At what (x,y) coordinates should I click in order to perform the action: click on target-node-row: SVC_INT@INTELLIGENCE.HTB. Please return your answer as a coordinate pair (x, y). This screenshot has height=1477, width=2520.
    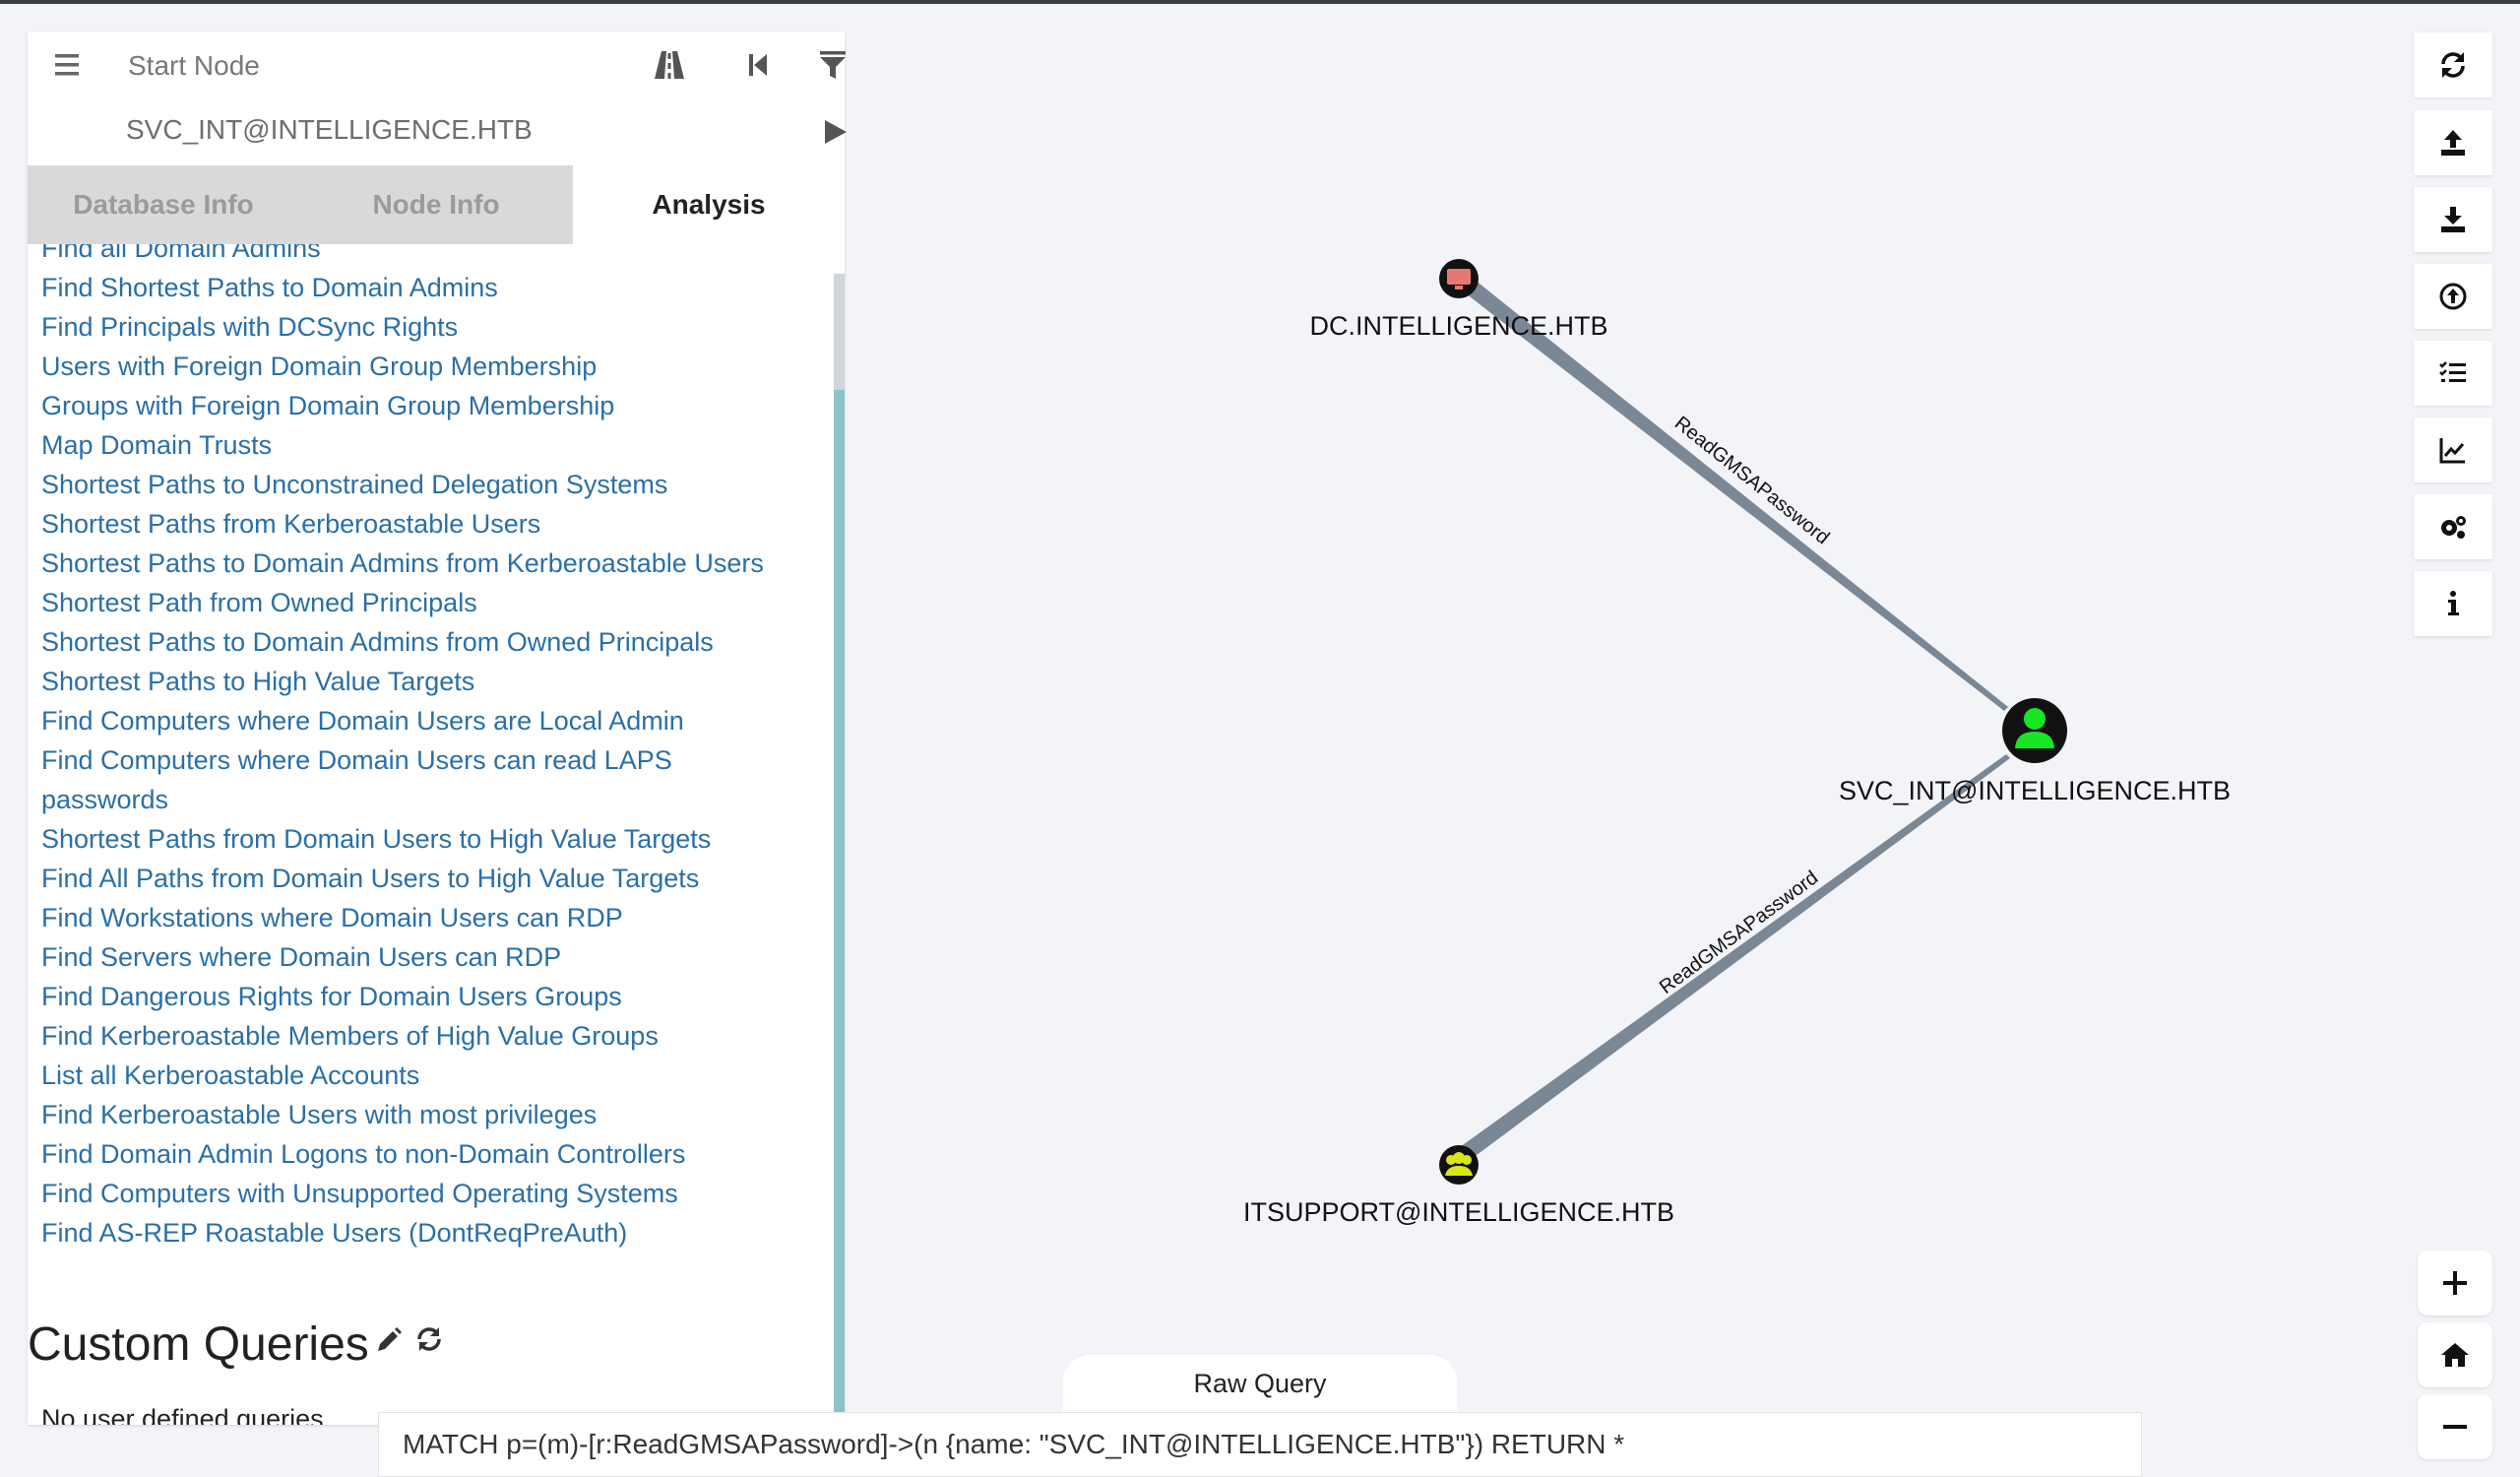
    Looking at the image, I should click on (437, 132).